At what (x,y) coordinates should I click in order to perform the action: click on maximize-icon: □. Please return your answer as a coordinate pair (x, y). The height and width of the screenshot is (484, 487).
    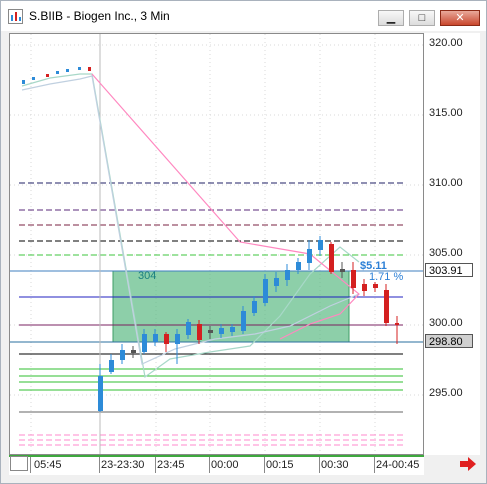
    Looking at the image, I should click on (422, 18).